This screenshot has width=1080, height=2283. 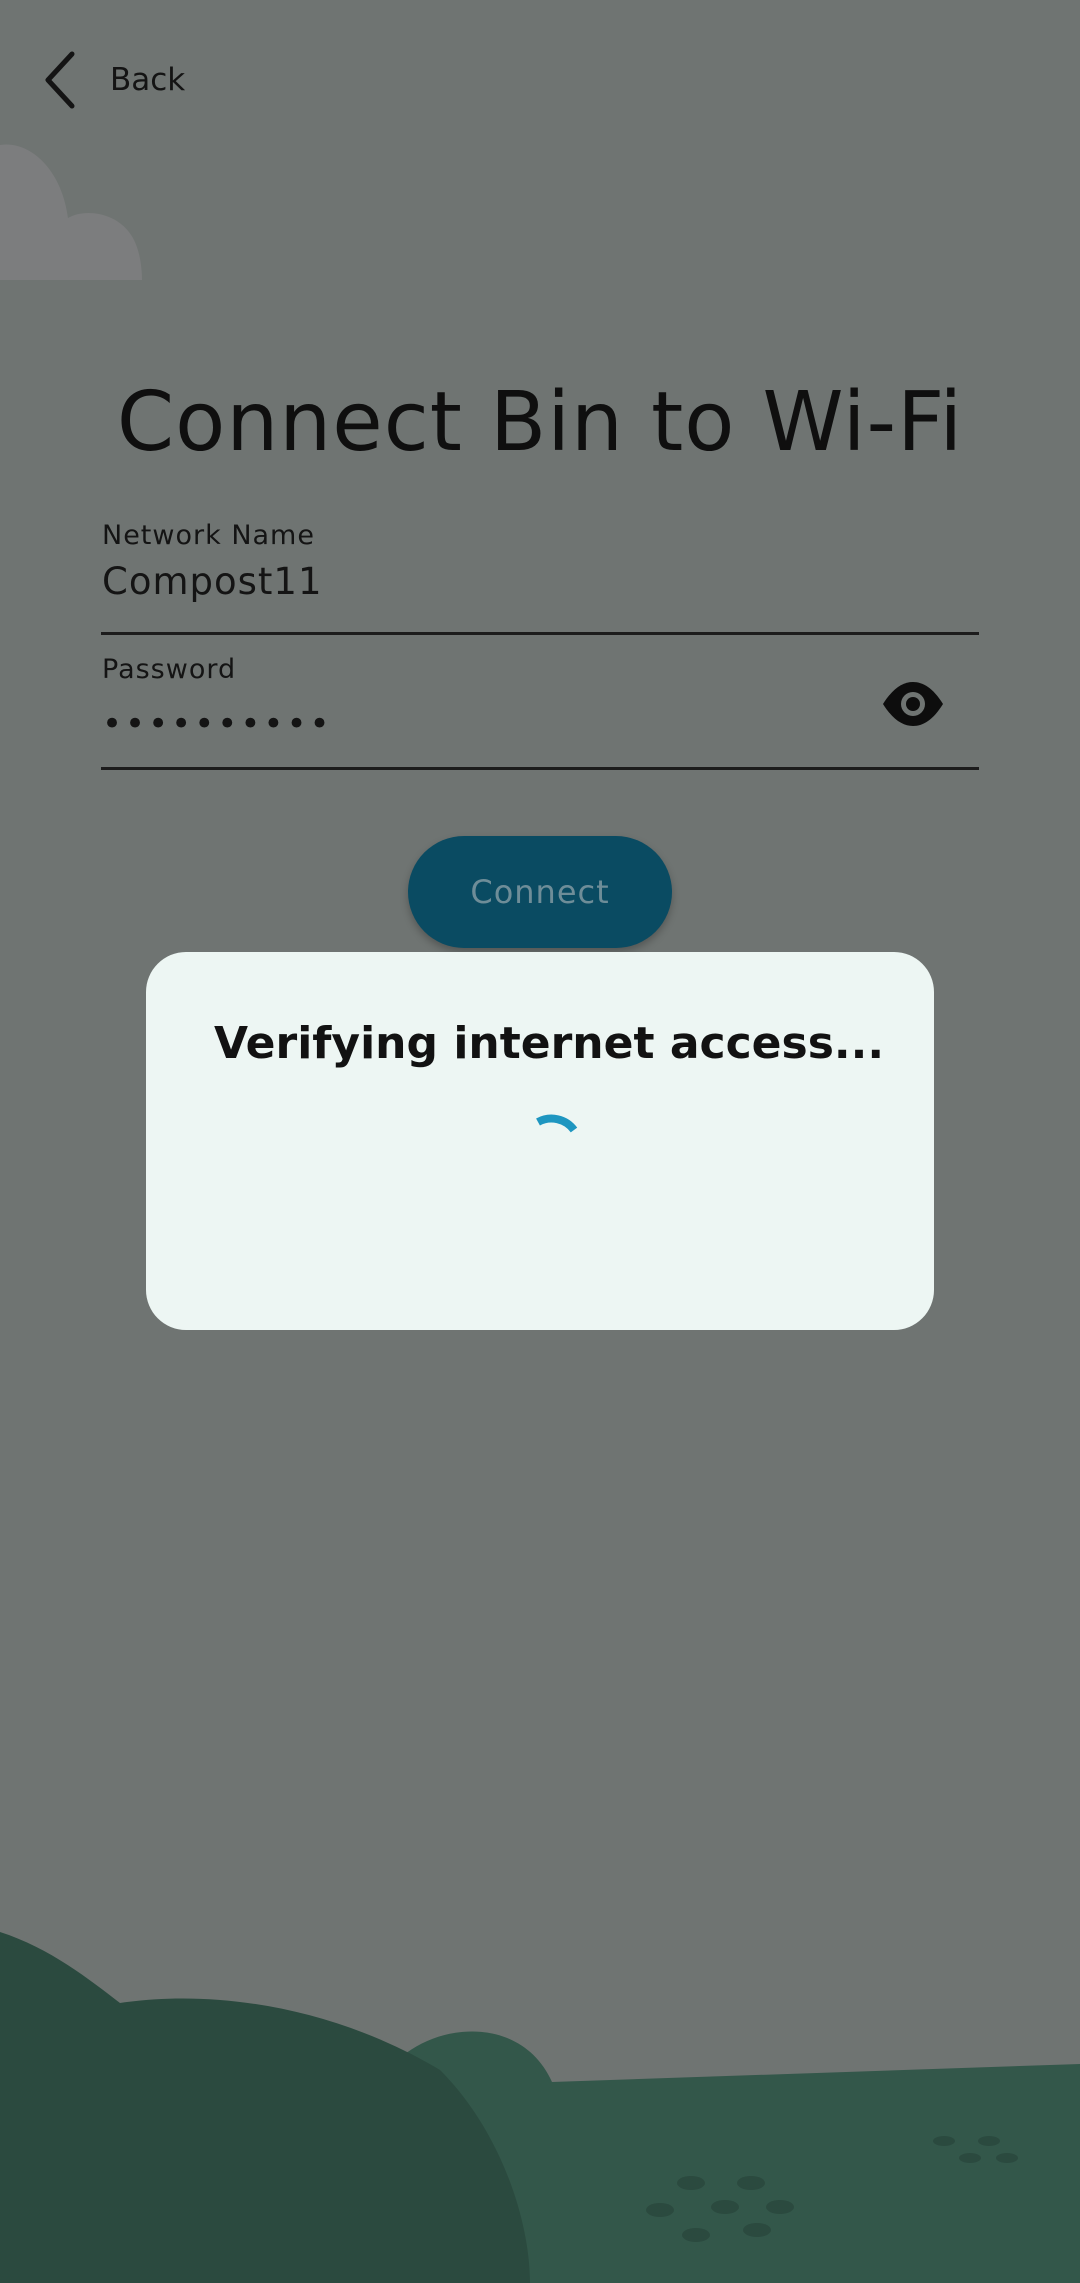 What do you see at coordinates (540, 892) in the screenshot?
I see `connect-button: Connect` at bounding box center [540, 892].